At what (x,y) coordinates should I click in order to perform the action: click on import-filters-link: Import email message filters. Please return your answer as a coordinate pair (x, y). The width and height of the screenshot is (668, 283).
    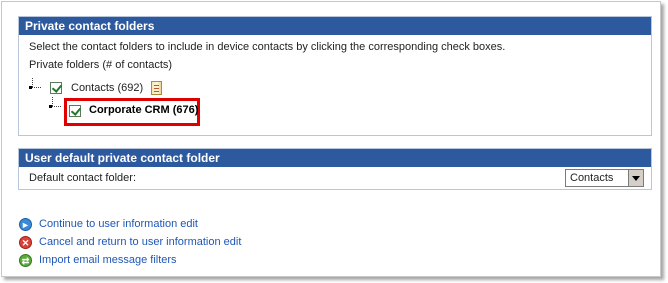
    Looking at the image, I should click on (108, 260).